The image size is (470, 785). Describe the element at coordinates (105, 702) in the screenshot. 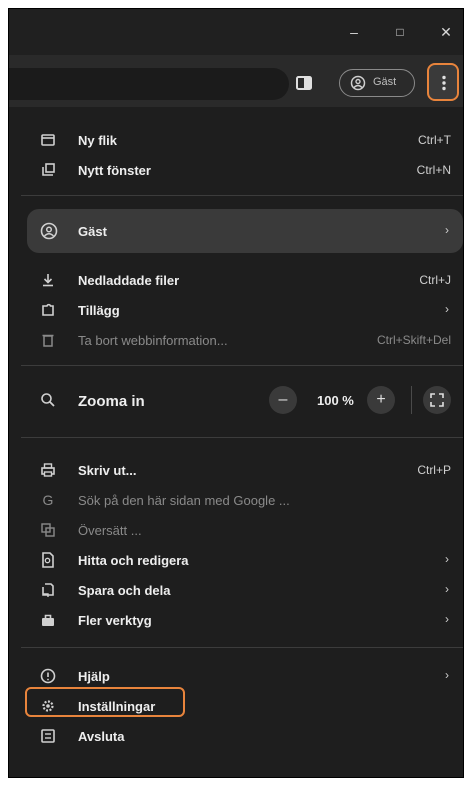

I see `settings-highlight-box` at that location.